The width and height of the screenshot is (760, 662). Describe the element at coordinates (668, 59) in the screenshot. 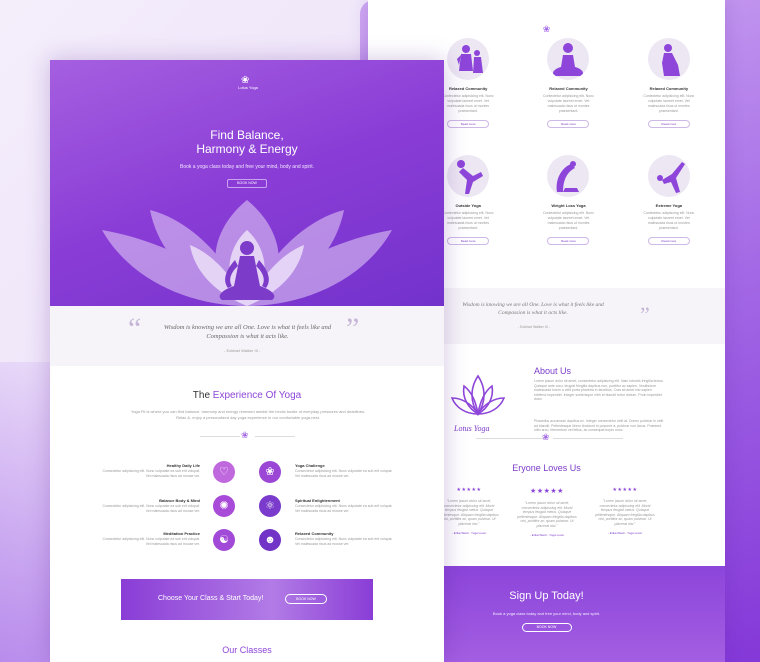

I see `kneeling-pose-icon` at that location.